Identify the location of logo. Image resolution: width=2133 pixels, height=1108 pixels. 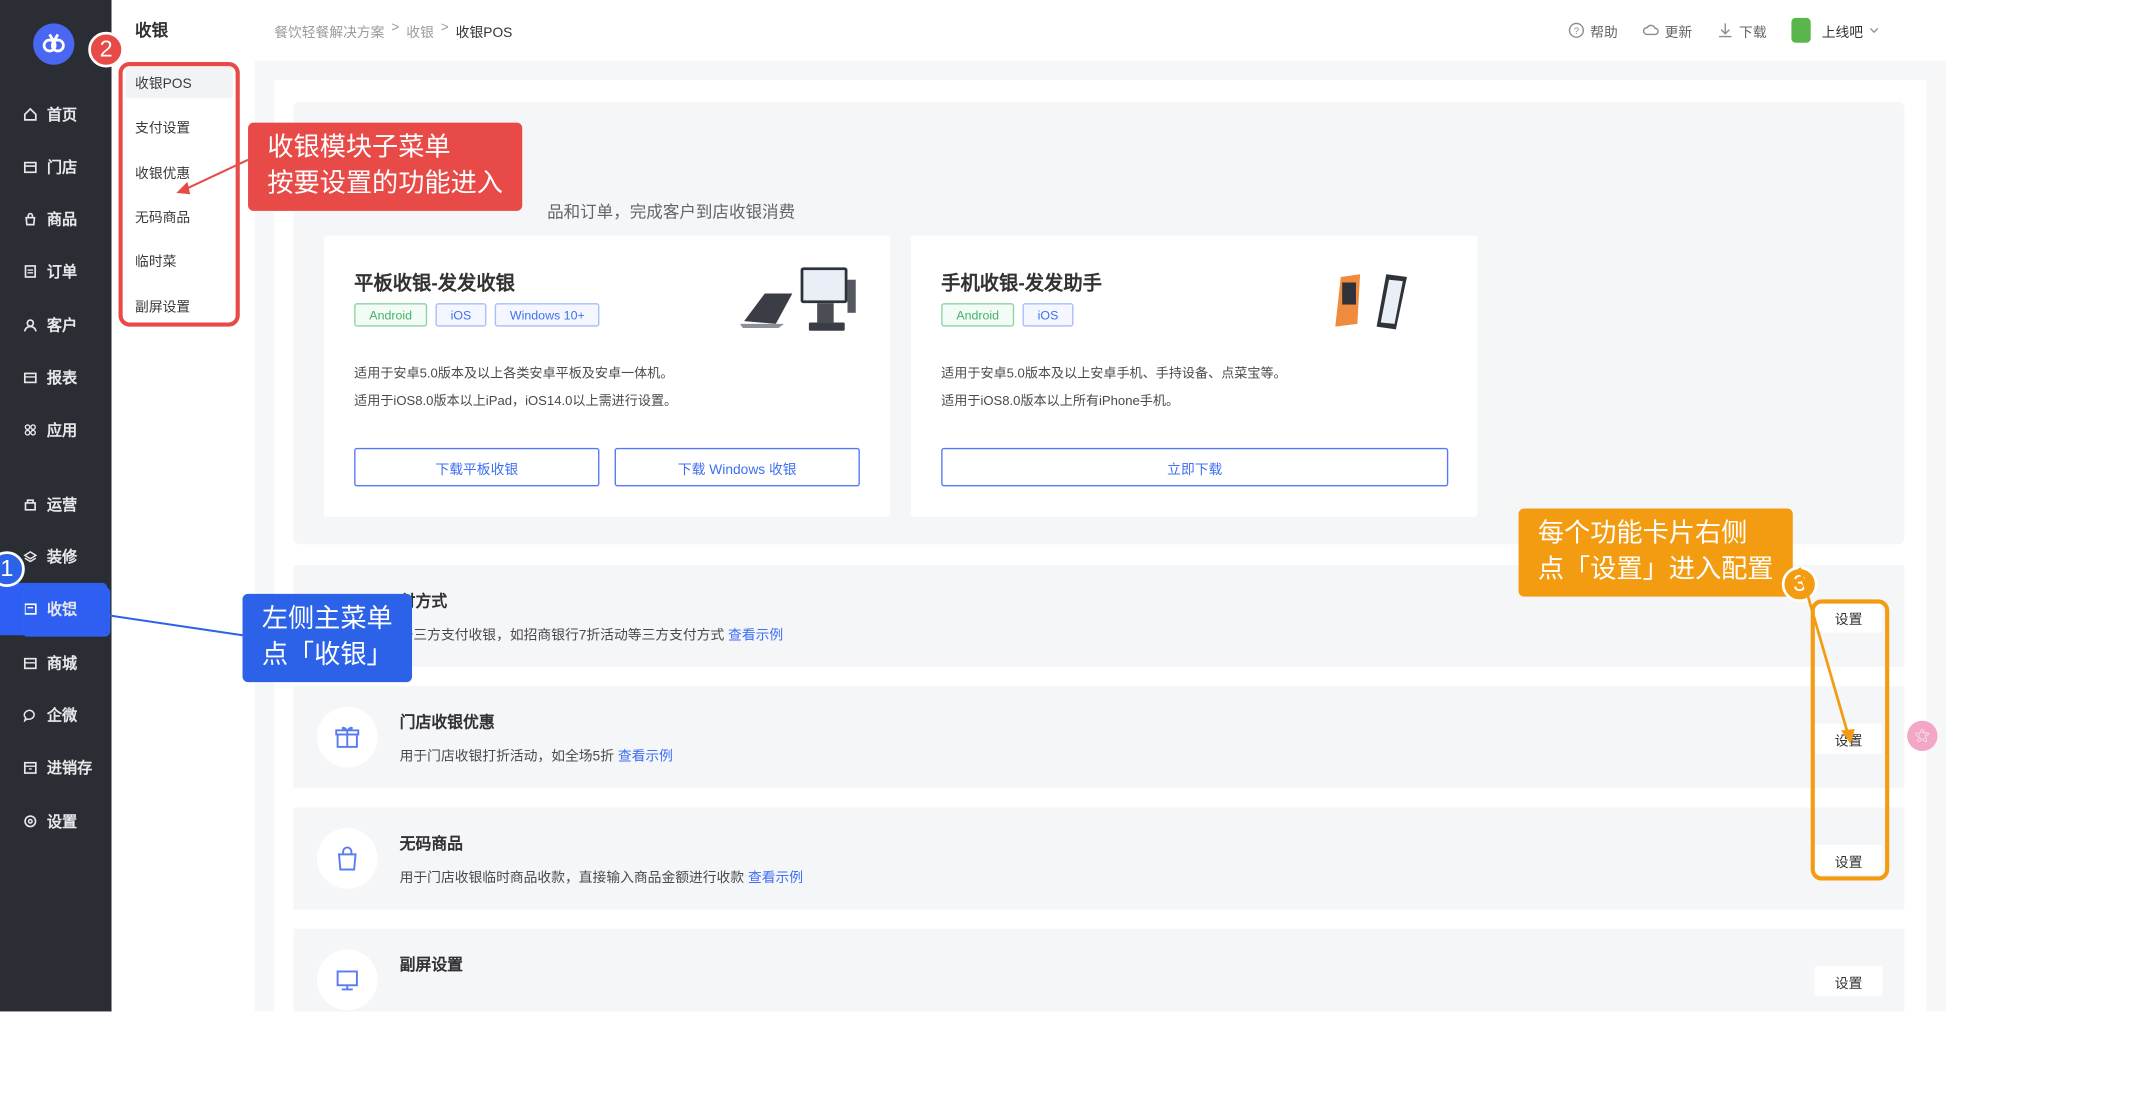
(54, 44).